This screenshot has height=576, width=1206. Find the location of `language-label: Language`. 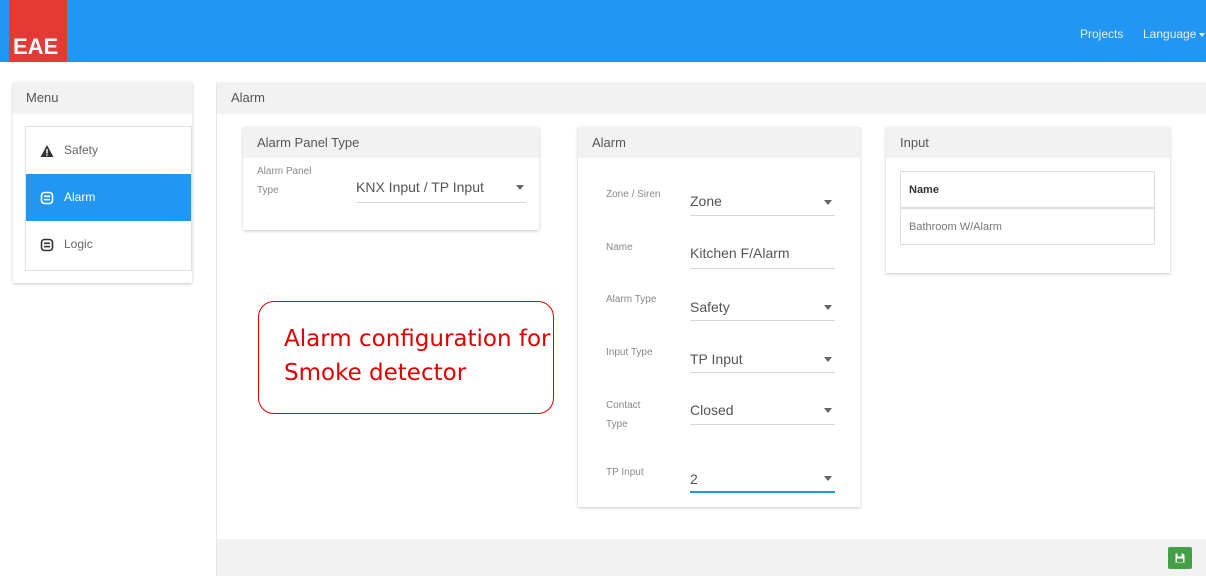

language-label: Language is located at coordinates (1170, 34).